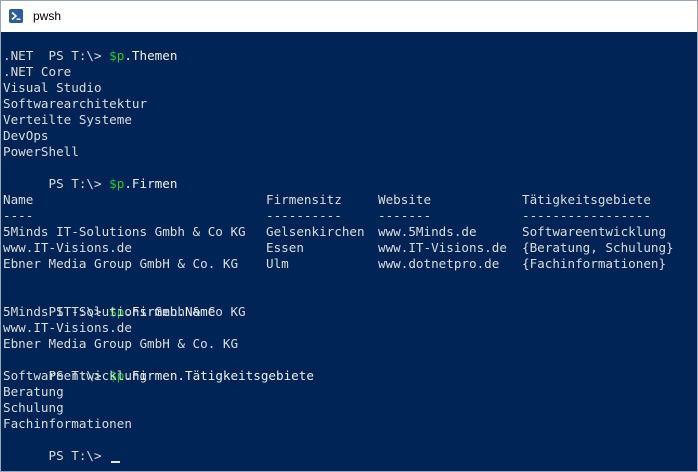 The height and width of the screenshot is (472, 698). I want to click on command-text: .Themen, so click(151, 55).